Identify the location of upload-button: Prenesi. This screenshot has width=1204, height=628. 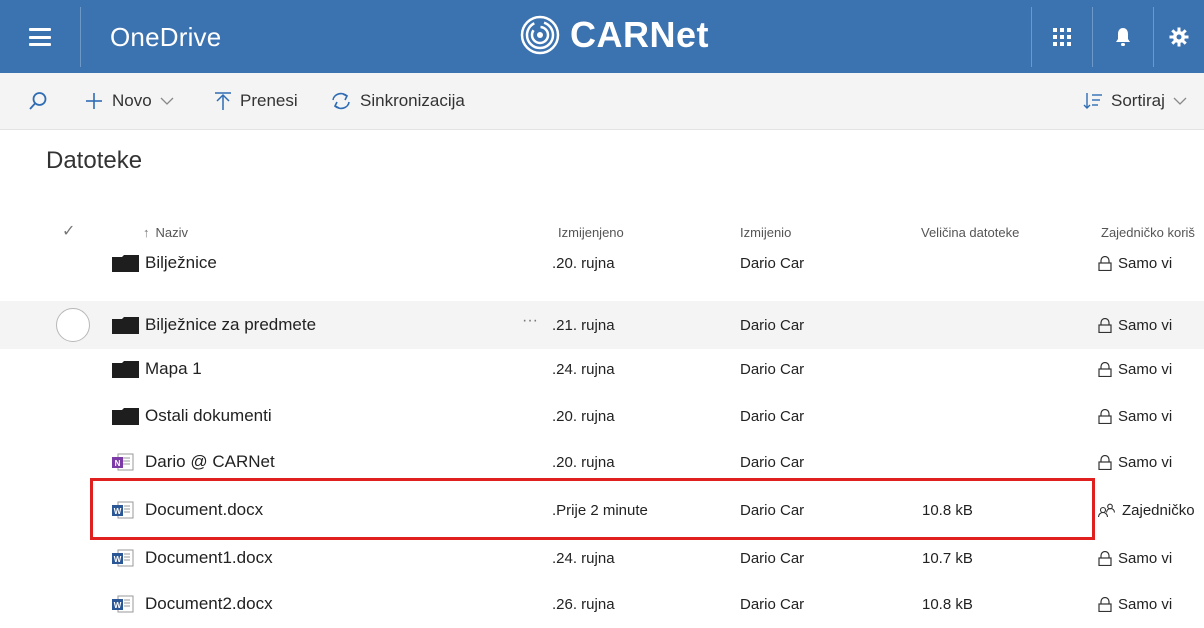
(256, 101).